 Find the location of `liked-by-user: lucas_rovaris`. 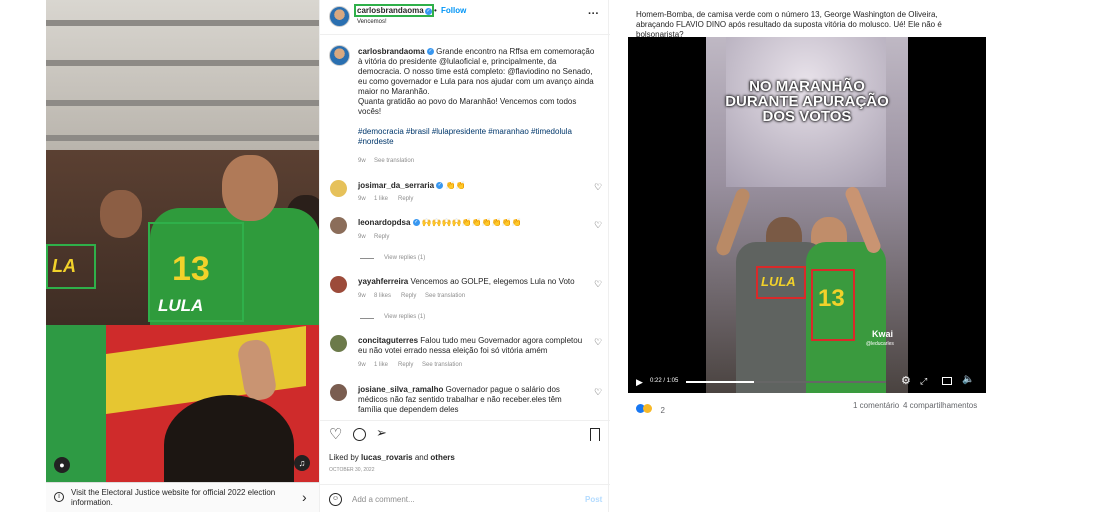

liked-by-user: lucas_rovaris is located at coordinates (387, 457).